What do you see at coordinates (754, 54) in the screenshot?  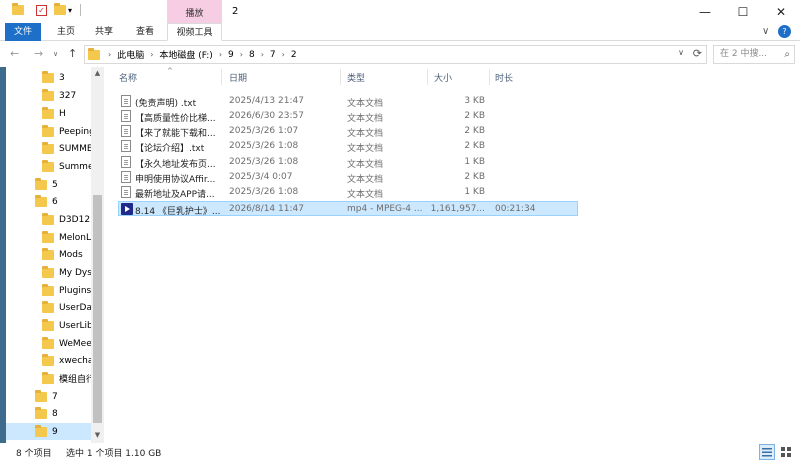 I see `search-box: 在 2 中搜... ⌕` at bounding box center [754, 54].